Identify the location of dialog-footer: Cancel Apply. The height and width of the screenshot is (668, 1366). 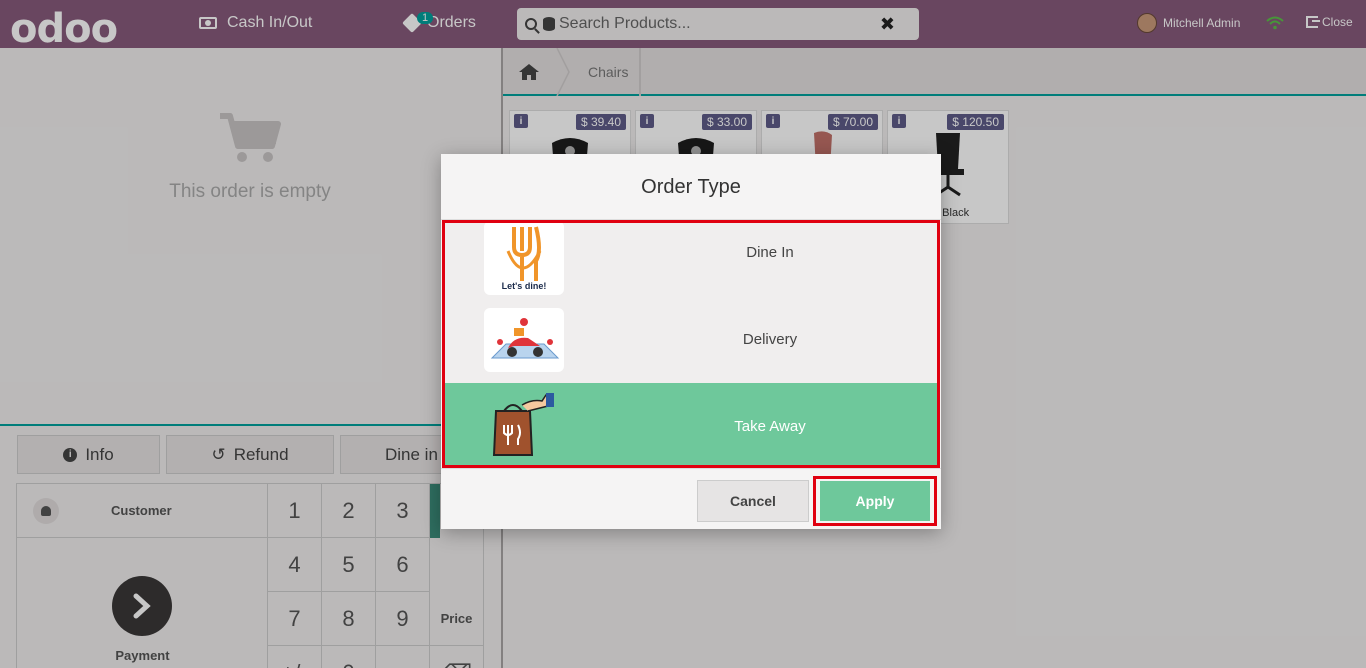
(691, 498).